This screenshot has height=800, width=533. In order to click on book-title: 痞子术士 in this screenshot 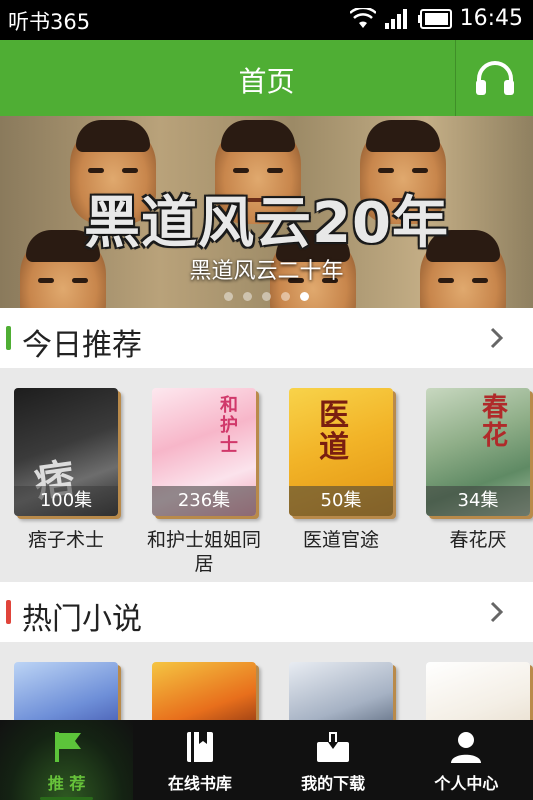, I will do `click(65, 540)`.